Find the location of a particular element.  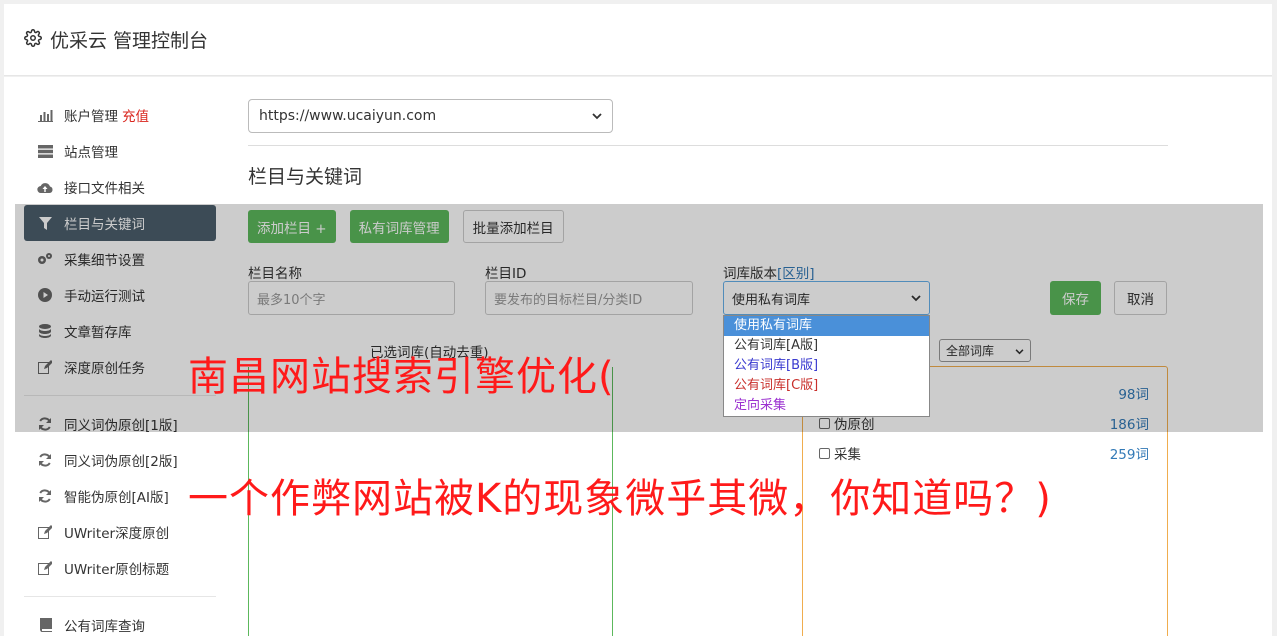

cogs-icon is located at coordinates (45, 259).